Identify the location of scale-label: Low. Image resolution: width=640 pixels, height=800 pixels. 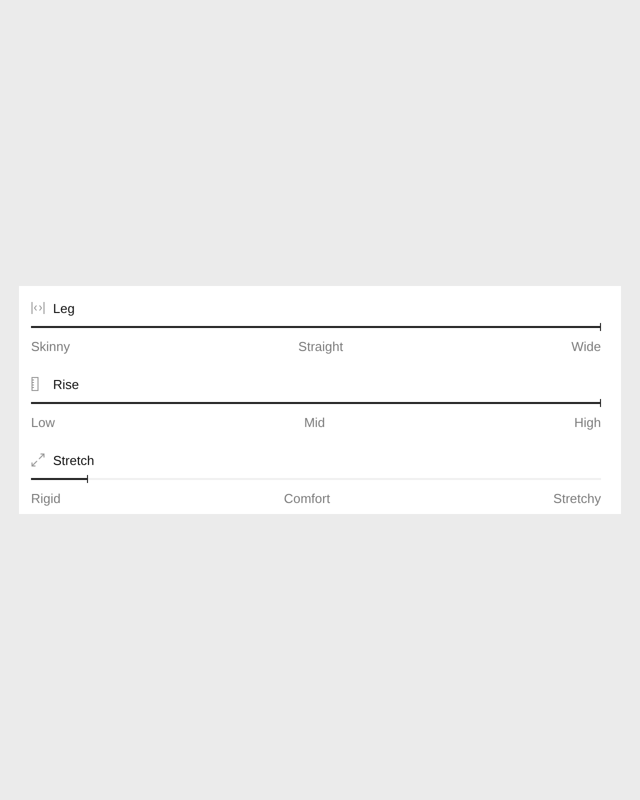
(43, 423).